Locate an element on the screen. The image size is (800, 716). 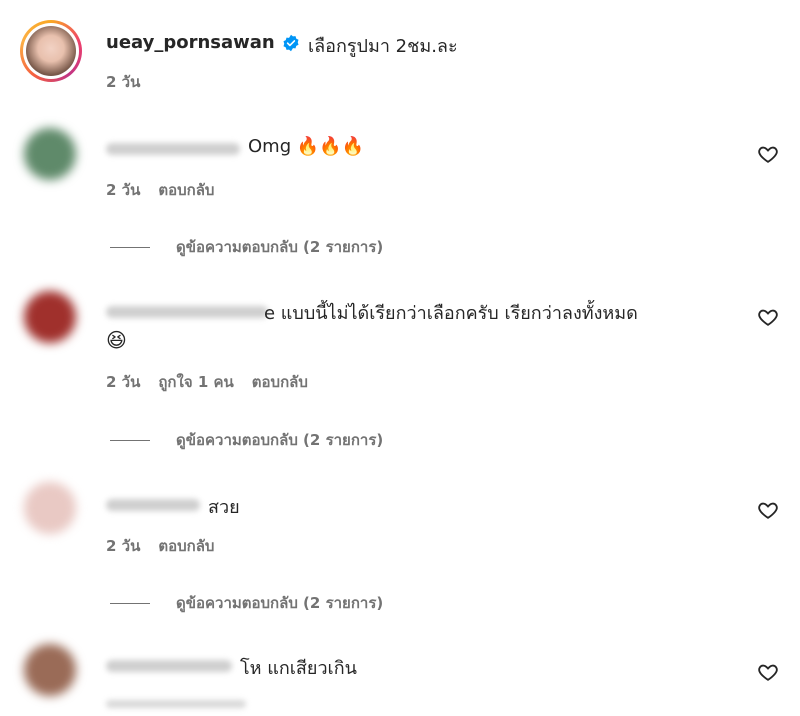
post-caption: เลือกรูปมา 2ชม.ละ is located at coordinates (383, 46).